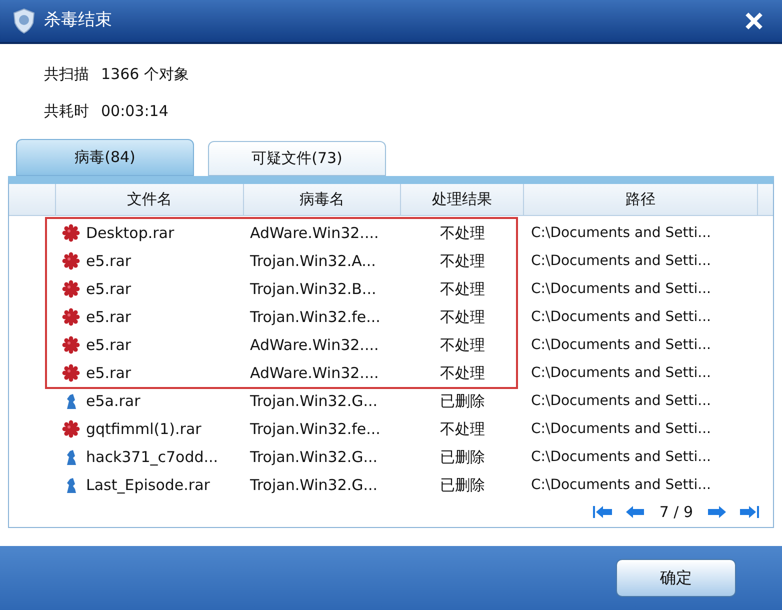 The height and width of the screenshot is (610, 782). What do you see at coordinates (78, 20) in the screenshot?
I see `window-title: 杀毒结束` at bounding box center [78, 20].